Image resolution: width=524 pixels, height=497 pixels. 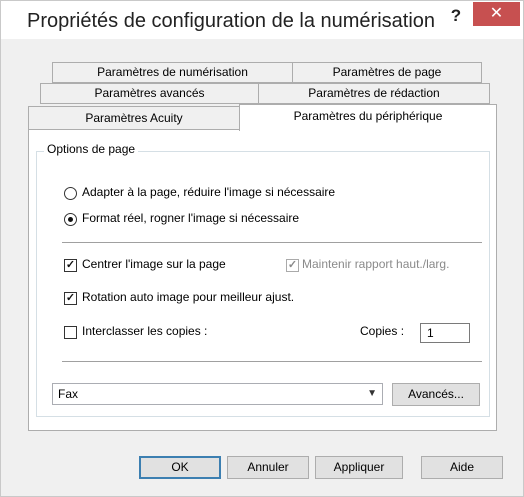 I want to click on keep-aspect-label: Maintenir rapport haut./larg., so click(x=375, y=264).